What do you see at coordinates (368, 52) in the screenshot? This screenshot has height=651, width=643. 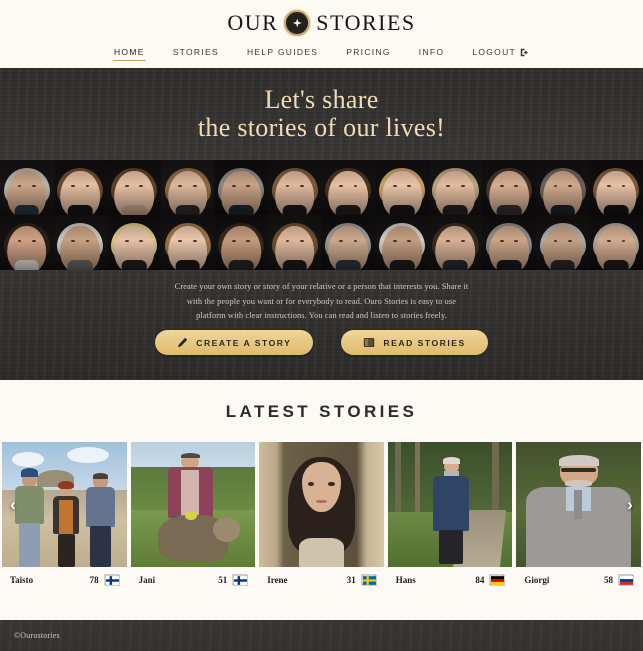 I see `nav-item-pricing: PRICING` at bounding box center [368, 52].